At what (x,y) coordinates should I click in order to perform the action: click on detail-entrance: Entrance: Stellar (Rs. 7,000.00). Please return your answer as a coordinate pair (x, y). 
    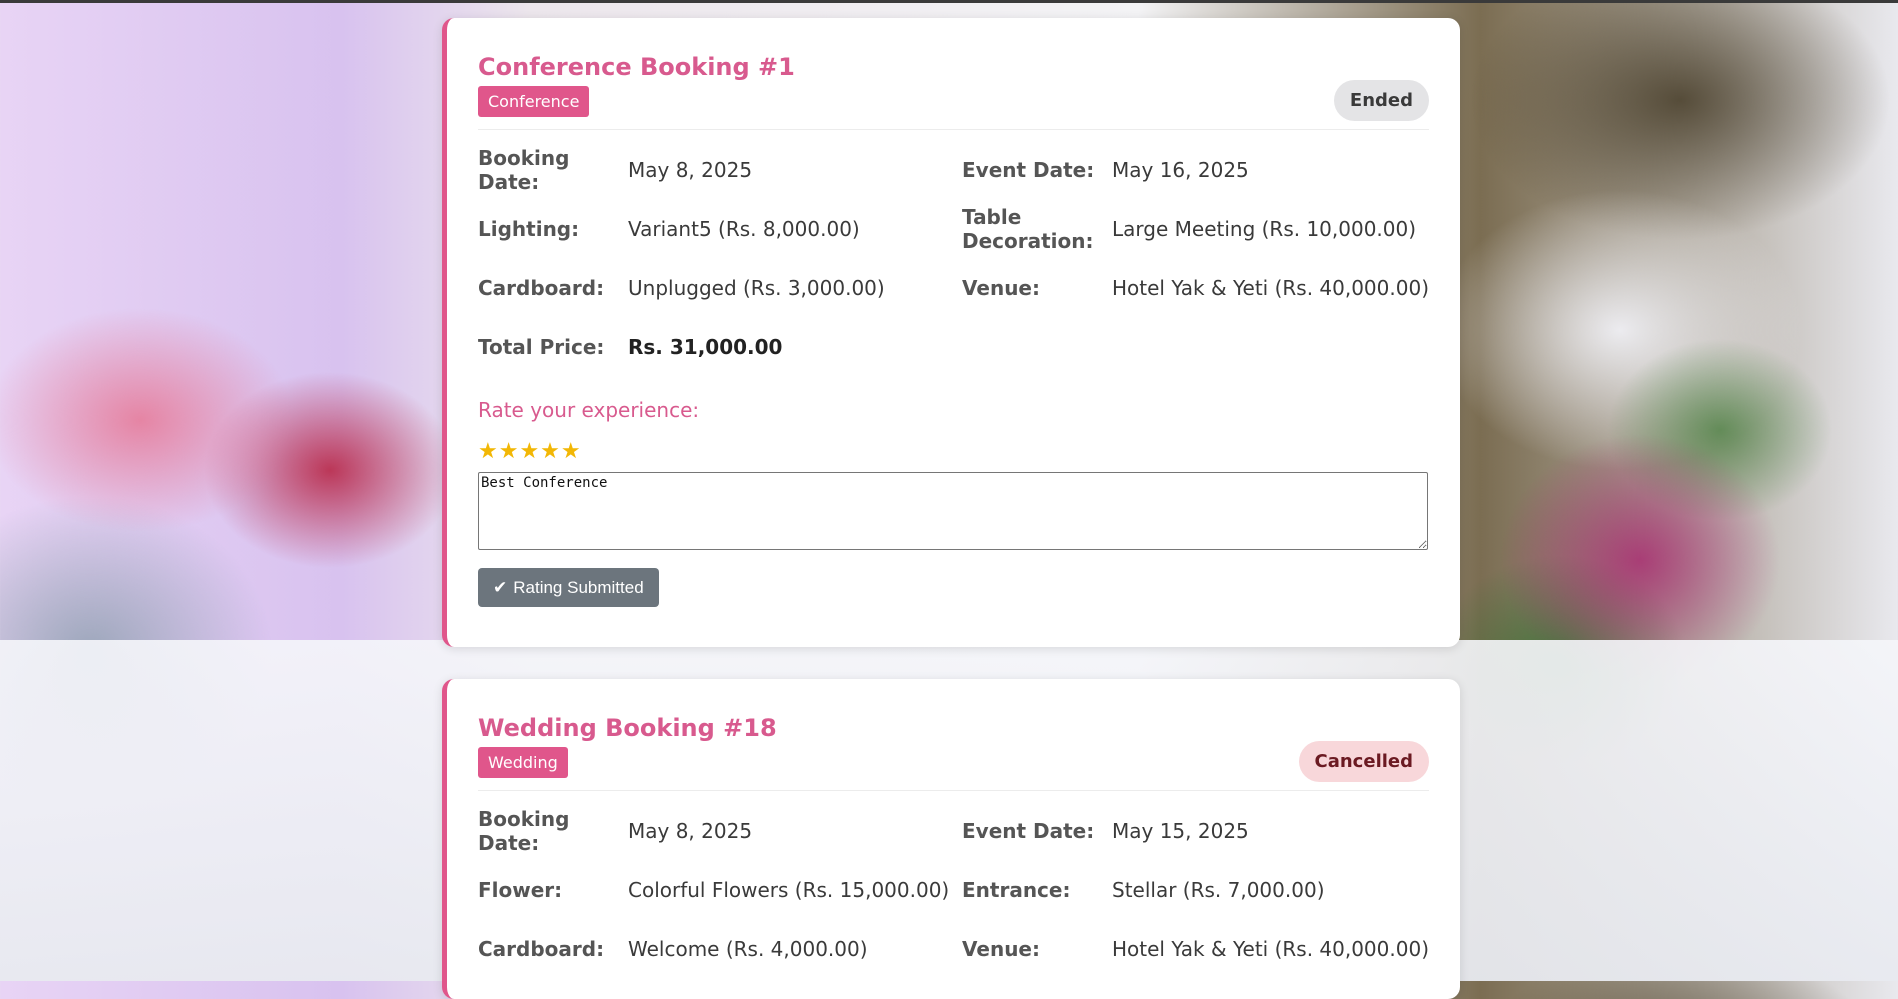
    Looking at the image, I should click on (1197, 889).